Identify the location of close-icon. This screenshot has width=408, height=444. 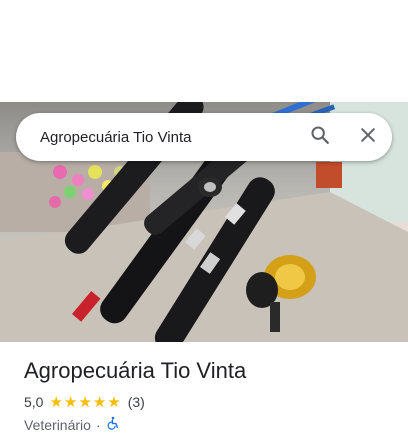
(368, 137).